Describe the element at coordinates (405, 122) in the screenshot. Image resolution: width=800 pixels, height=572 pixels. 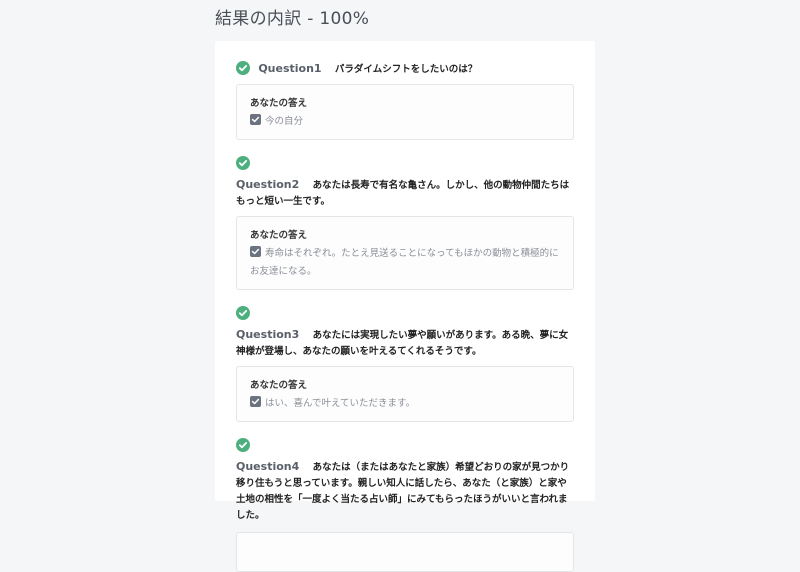
I see `answer-text: 今の自分` at that location.